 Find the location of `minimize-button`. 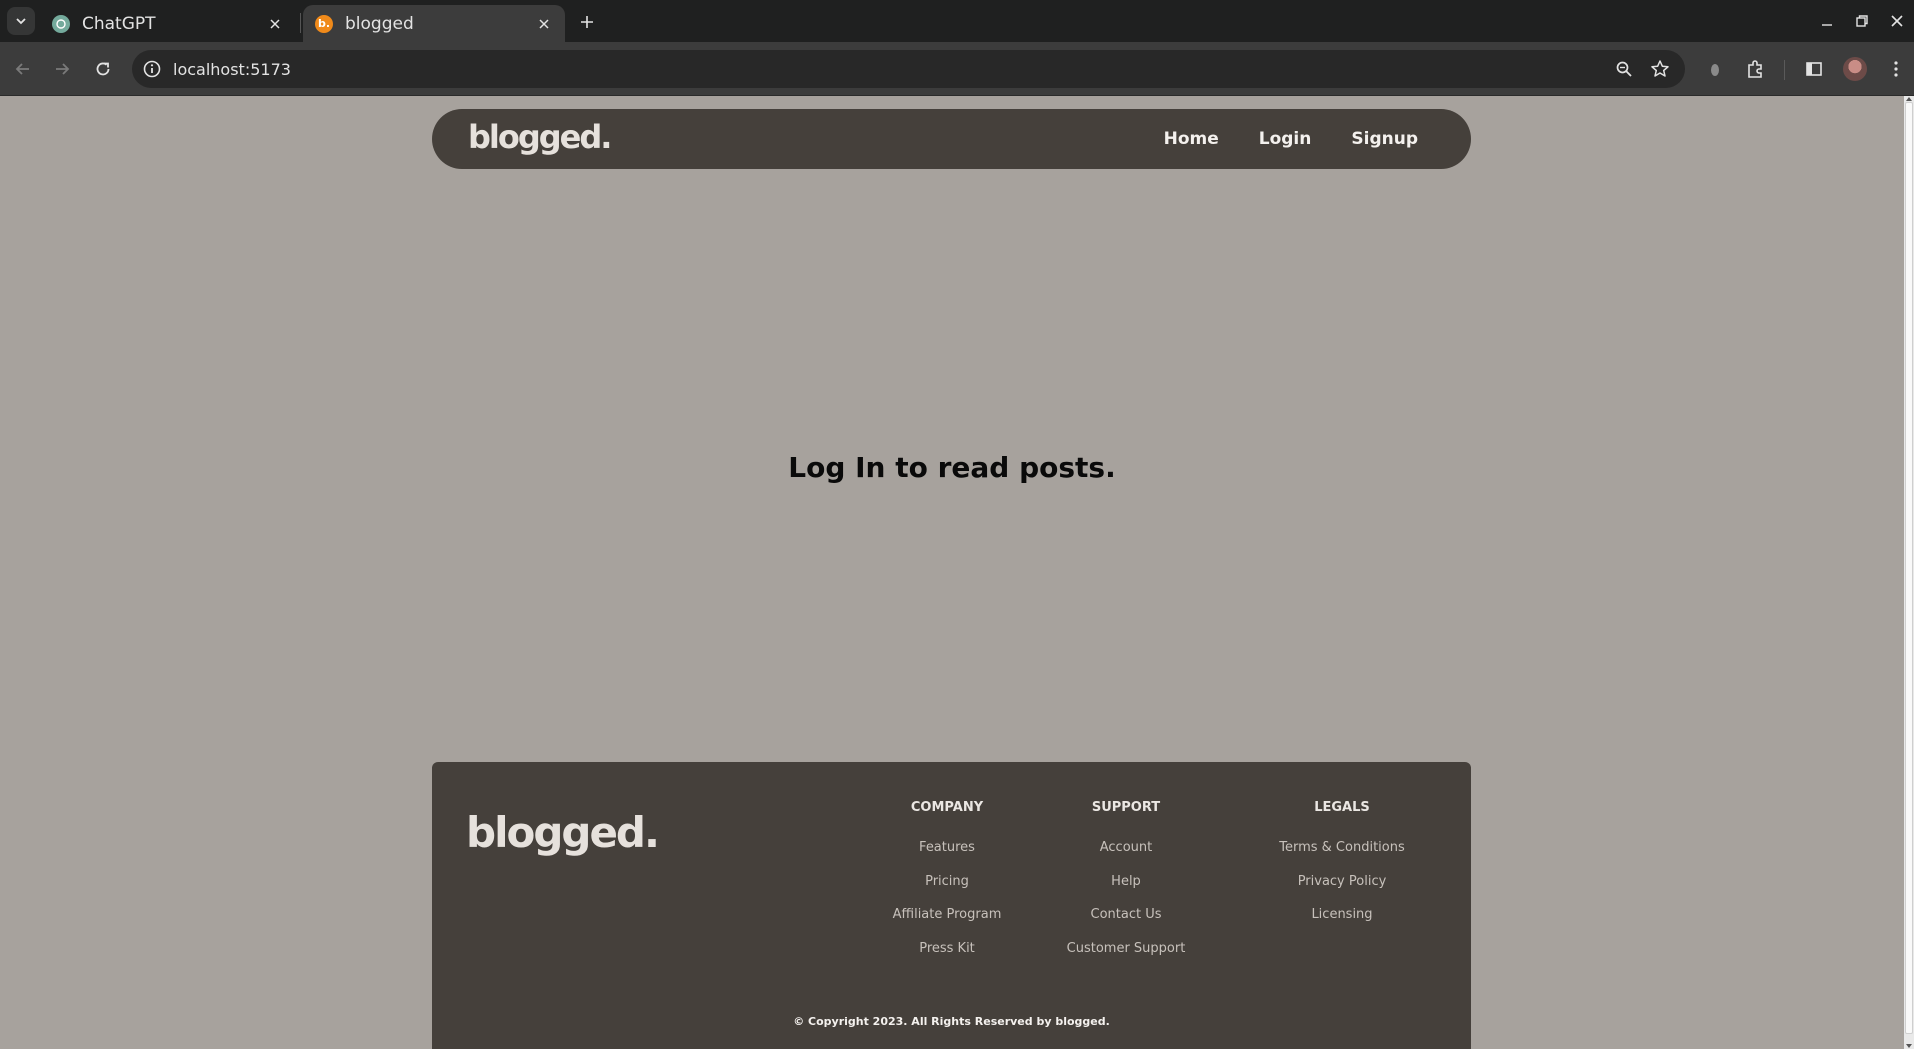

minimize-button is located at coordinates (1827, 21).